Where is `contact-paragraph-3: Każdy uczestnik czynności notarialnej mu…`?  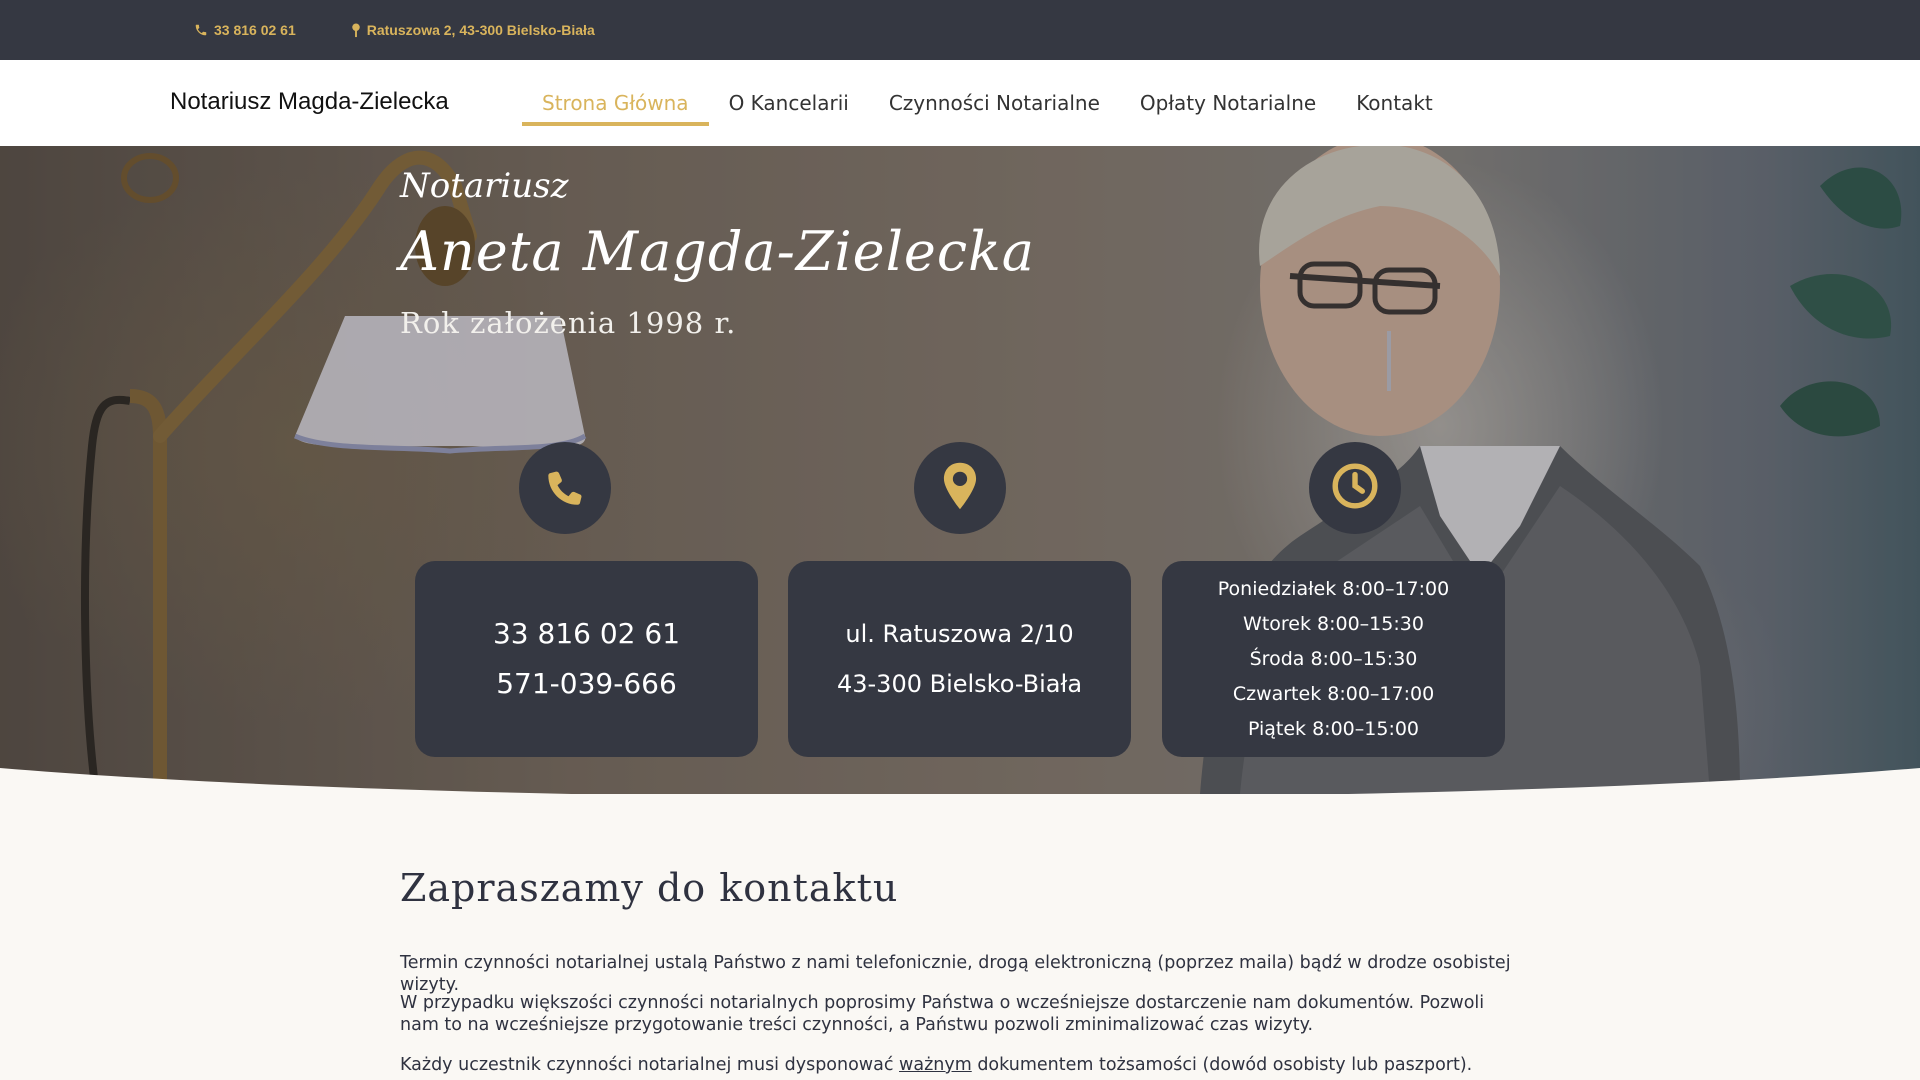 contact-paragraph-3: Każdy uczestnik czynności notarialnej mu… is located at coordinates (960, 1065).